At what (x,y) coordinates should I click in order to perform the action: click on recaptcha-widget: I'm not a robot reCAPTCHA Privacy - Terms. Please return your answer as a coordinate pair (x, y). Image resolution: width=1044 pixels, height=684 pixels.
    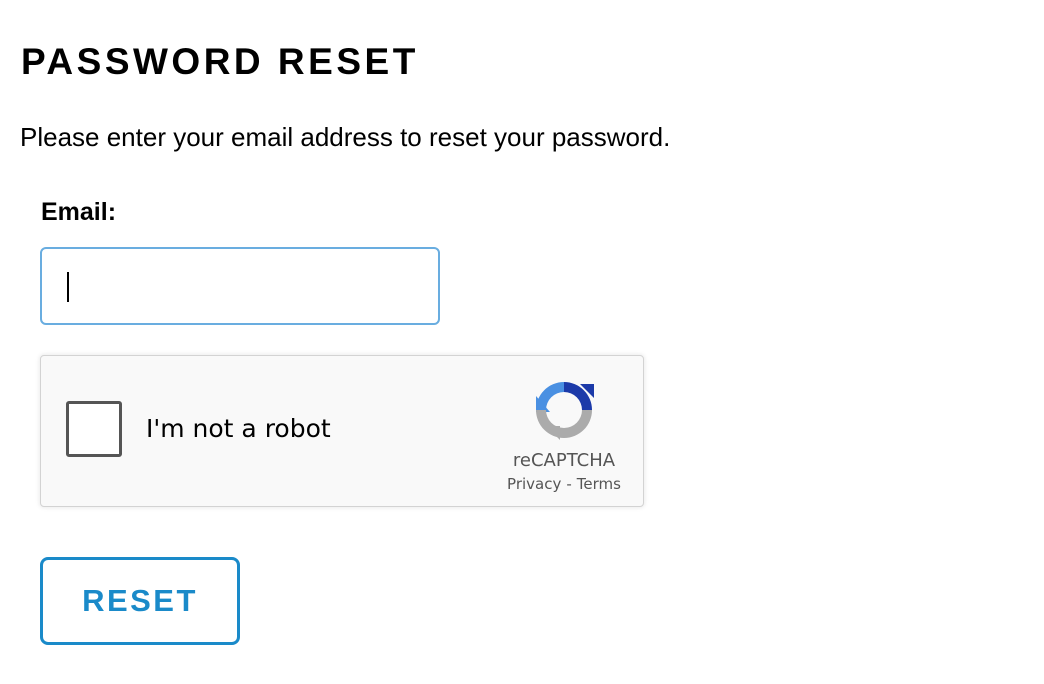
    Looking at the image, I should click on (342, 431).